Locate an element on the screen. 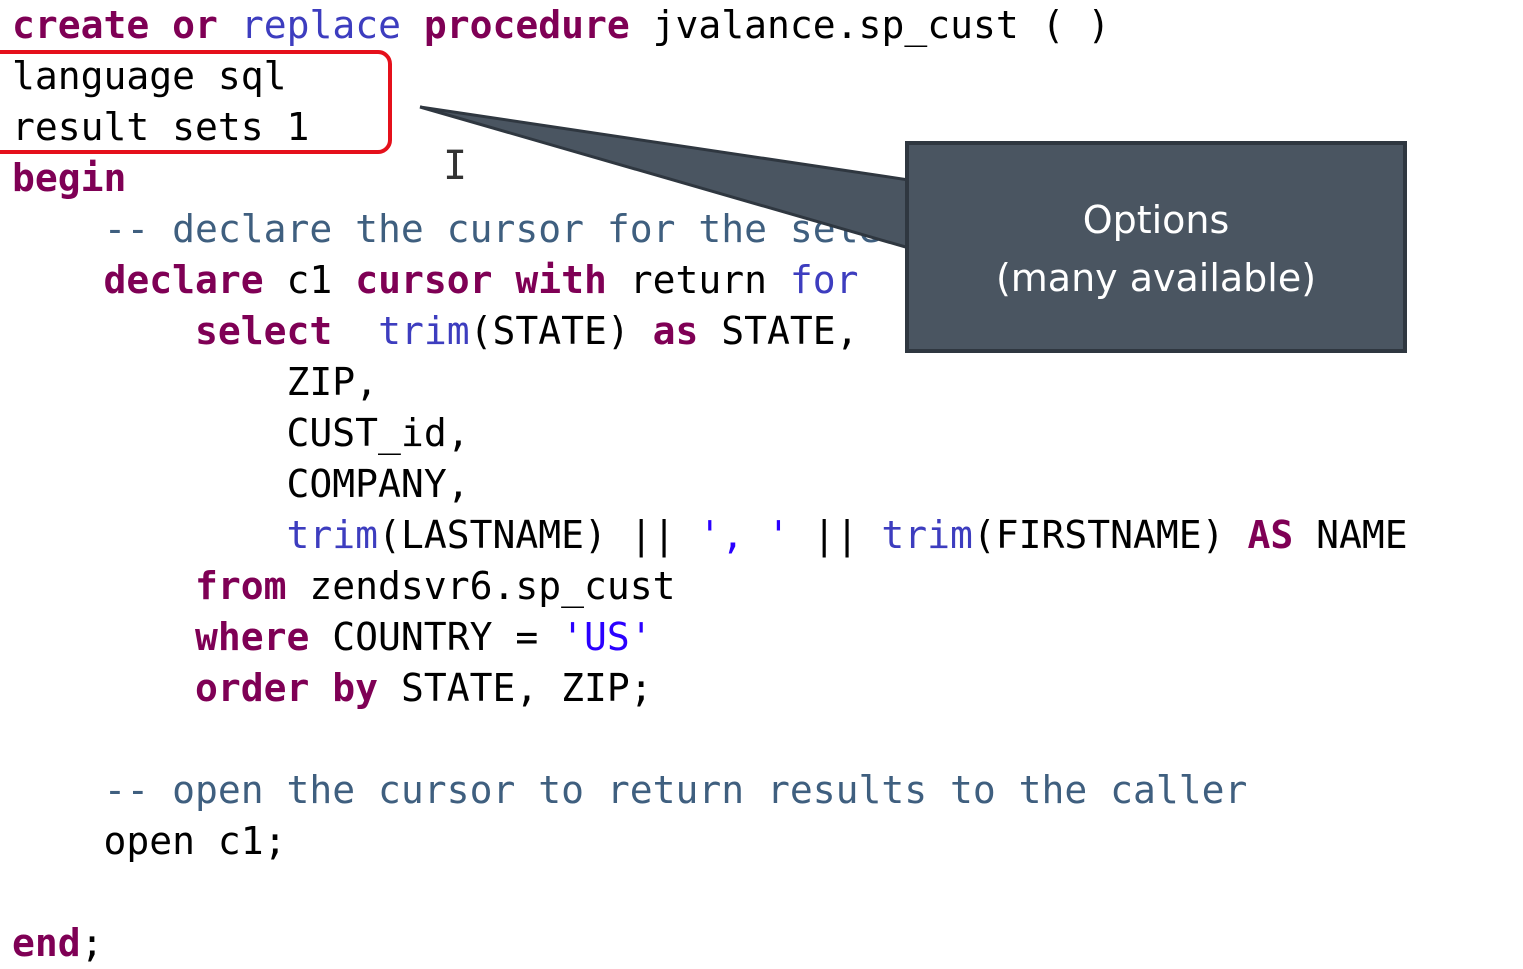 The height and width of the screenshot is (969, 1523). callout-subtitle: (many available) is located at coordinates (1156, 278).